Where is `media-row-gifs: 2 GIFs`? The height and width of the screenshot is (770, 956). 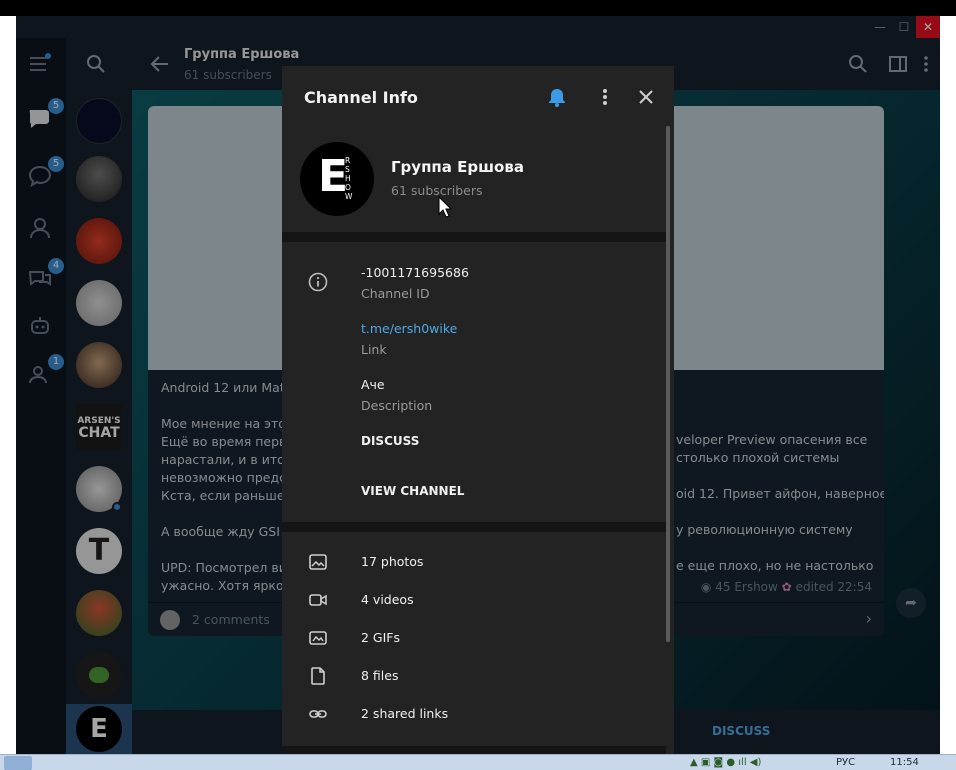 media-row-gifs: 2 GIFs is located at coordinates (474, 639).